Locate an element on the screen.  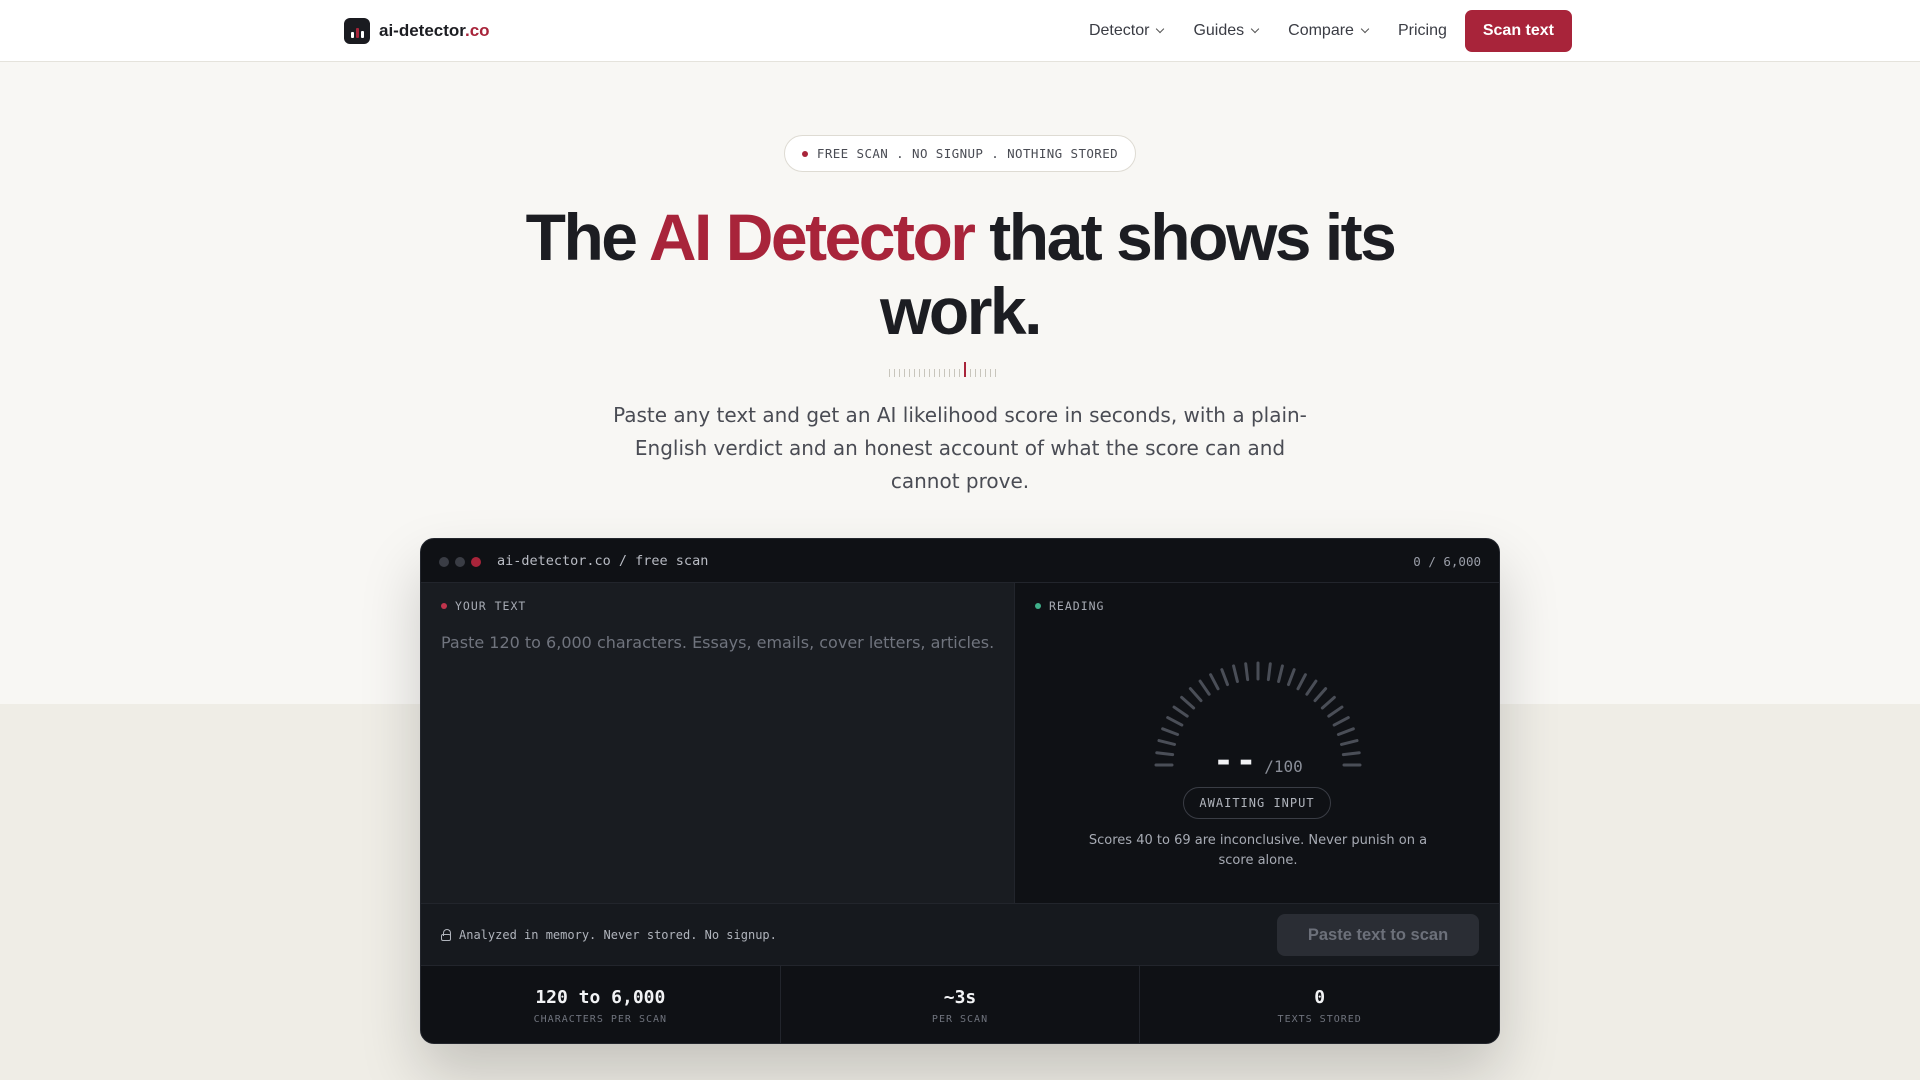
scanner-header: ai-detector.co / free scan 0 / 6,000 is located at coordinates (960, 561).